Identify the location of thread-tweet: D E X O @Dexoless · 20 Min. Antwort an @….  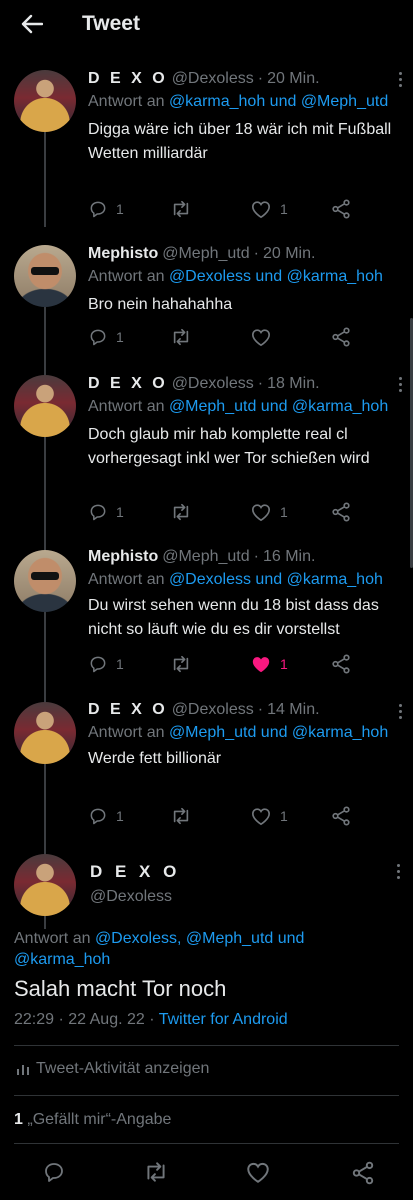
(206, 143).